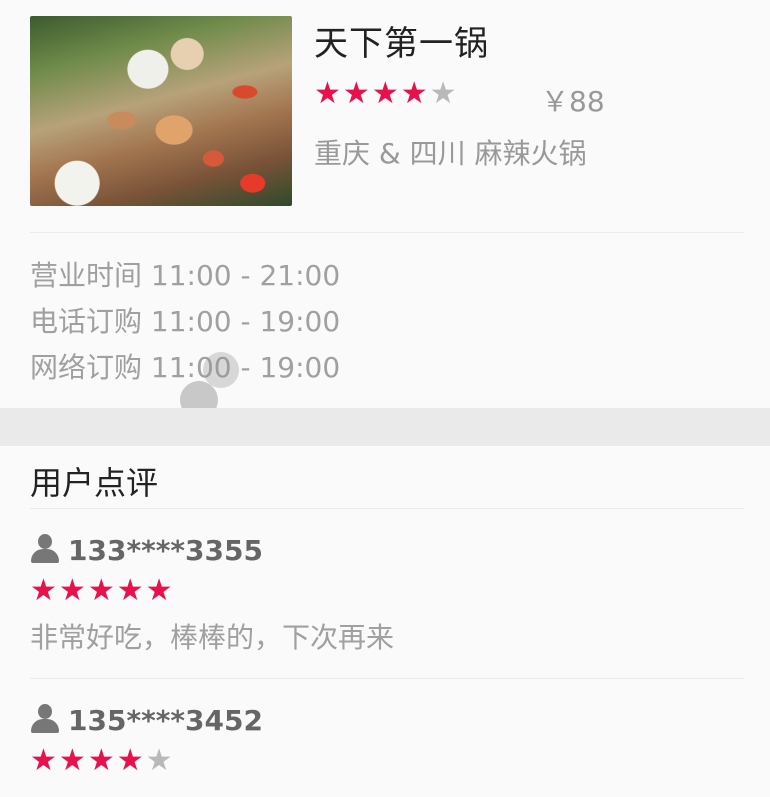  I want to click on shop-photo, so click(161, 111).